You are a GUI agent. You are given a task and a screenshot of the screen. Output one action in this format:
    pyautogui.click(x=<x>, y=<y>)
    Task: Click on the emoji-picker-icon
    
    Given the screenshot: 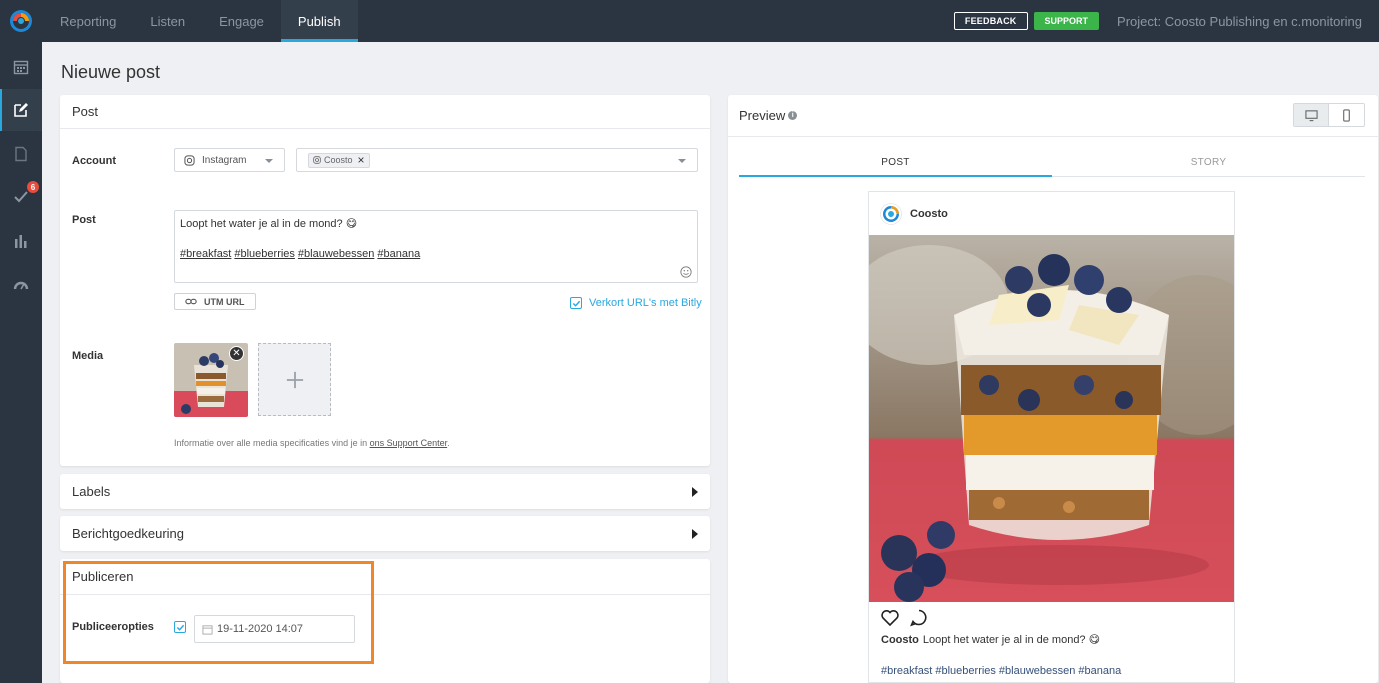 What is the action you would take?
    pyautogui.click(x=686, y=272)
    